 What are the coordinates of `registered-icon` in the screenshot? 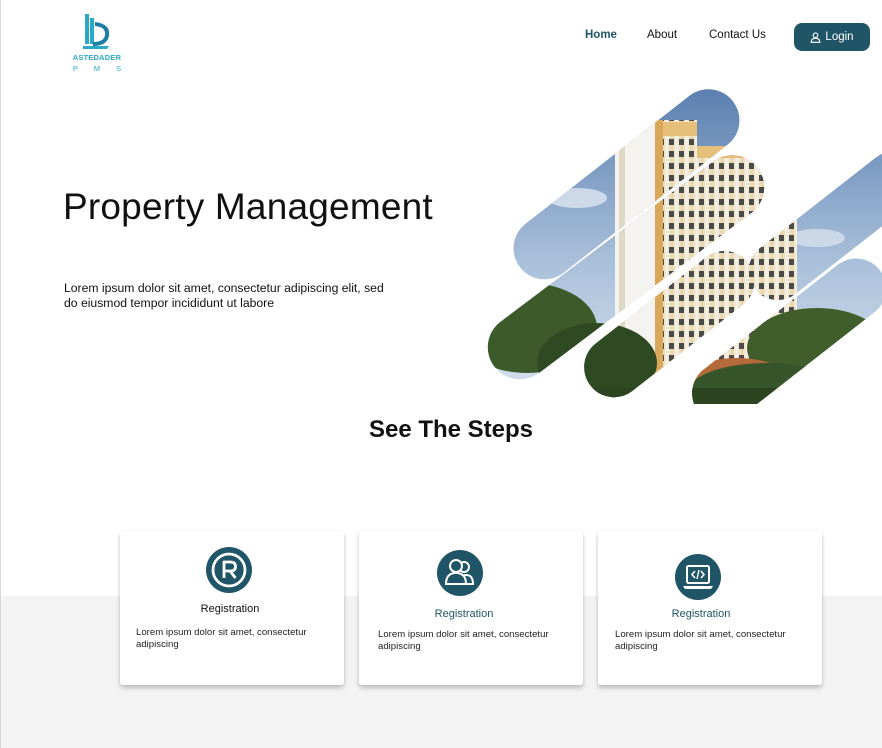 It's located at (229, 570).